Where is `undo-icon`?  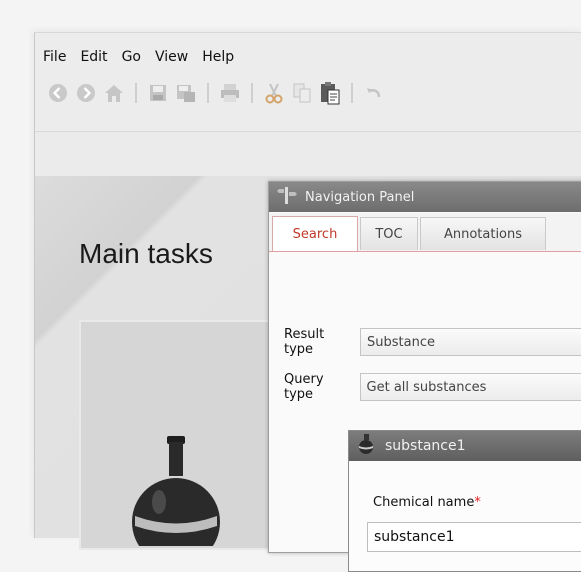
undo-icon is located at coordinates (374, 93).